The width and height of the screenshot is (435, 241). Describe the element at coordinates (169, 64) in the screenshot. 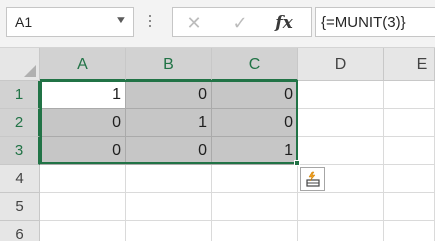

I see `column-header-b: B` at that location.